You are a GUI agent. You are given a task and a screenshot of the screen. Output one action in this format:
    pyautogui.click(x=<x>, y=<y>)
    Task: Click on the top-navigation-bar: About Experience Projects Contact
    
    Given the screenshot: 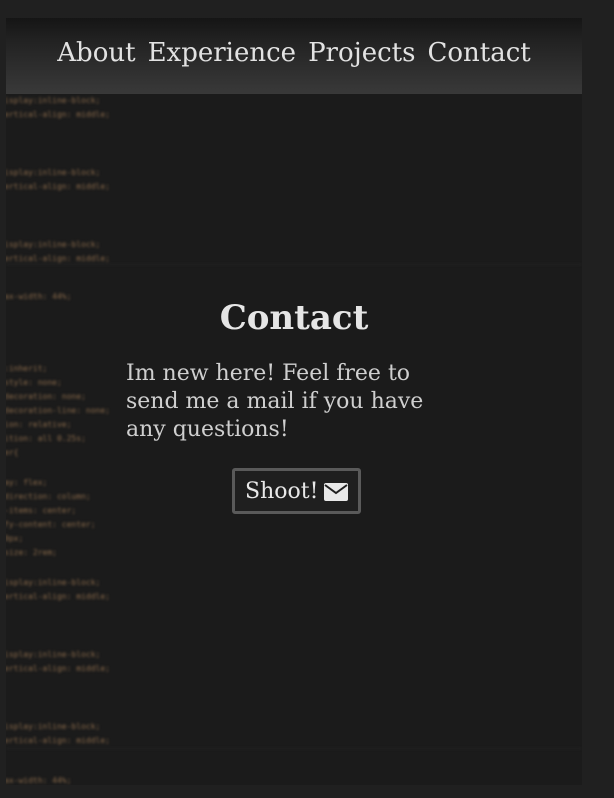 What is the action you would take?
    pyautogui.click(x=294, y=56)
    